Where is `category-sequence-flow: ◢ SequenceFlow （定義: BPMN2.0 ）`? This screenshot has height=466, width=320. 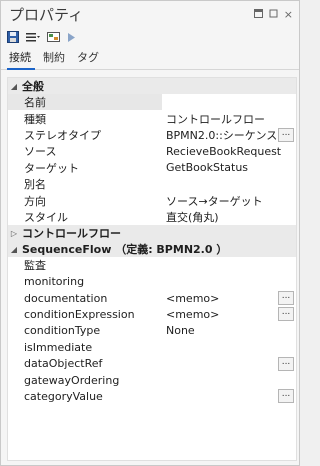 category-sequence-flow: ◢ SequenceFlow （定義: BPMN2.0 ） is located at coordinates (152, 249).